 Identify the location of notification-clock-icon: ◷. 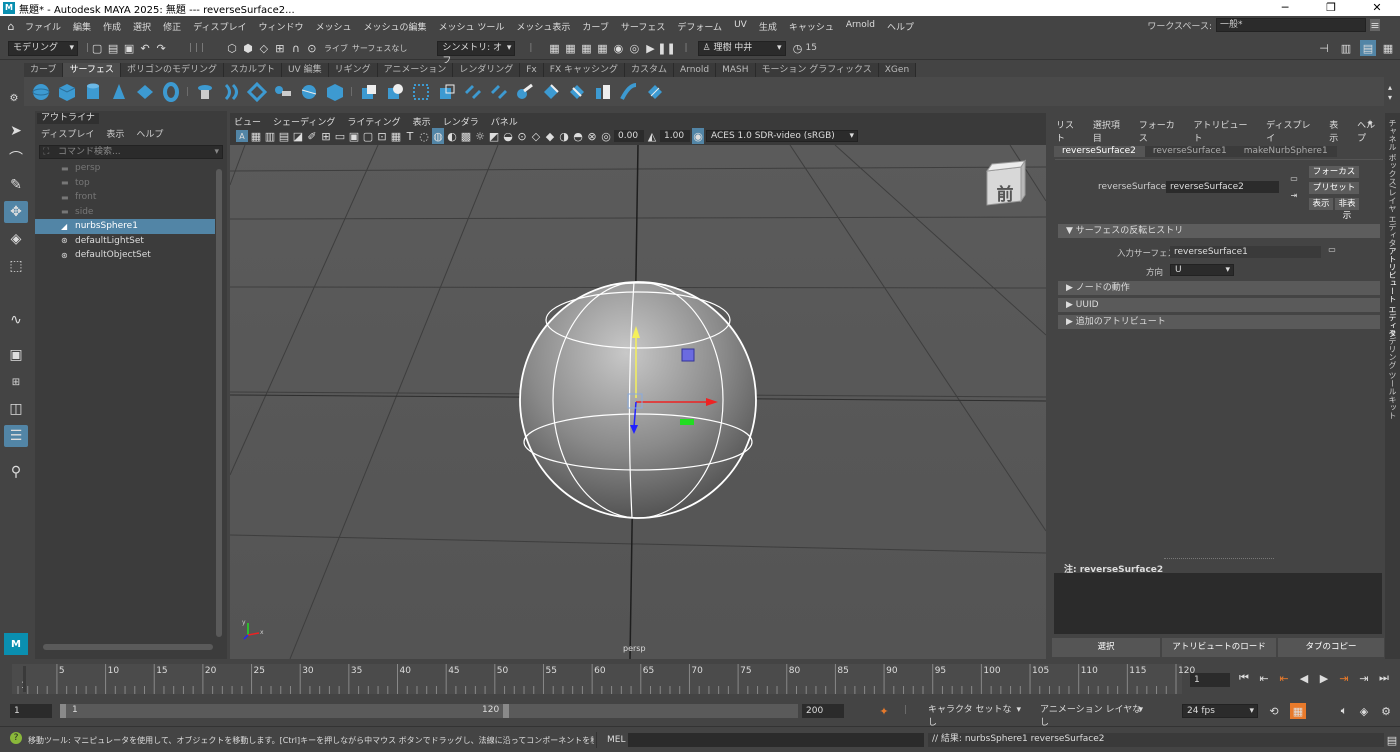
(798, 48).